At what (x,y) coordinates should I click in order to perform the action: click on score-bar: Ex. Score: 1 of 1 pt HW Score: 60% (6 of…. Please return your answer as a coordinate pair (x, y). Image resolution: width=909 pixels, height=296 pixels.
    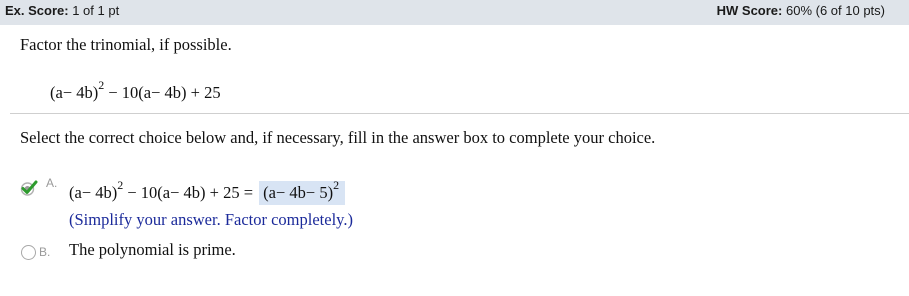
    Looking at the image, I should click on (454, 12).